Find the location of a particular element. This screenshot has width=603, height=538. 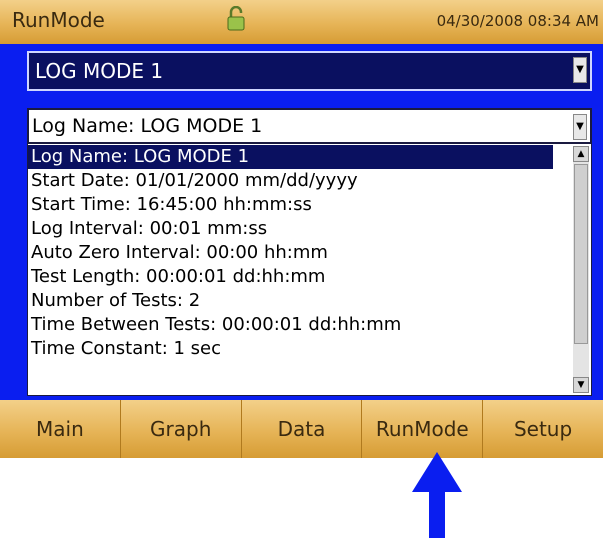

up-arrow-icon is located at coordinates (437, 495).